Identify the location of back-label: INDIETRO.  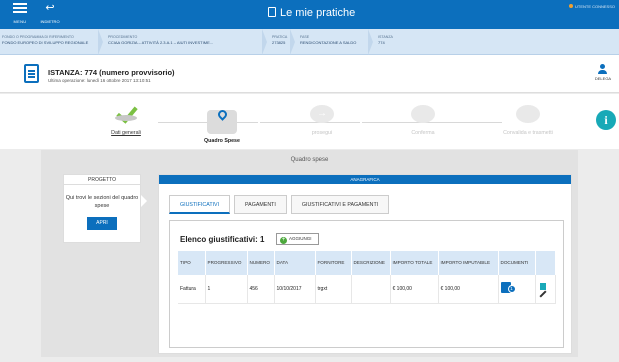
(50, 21).